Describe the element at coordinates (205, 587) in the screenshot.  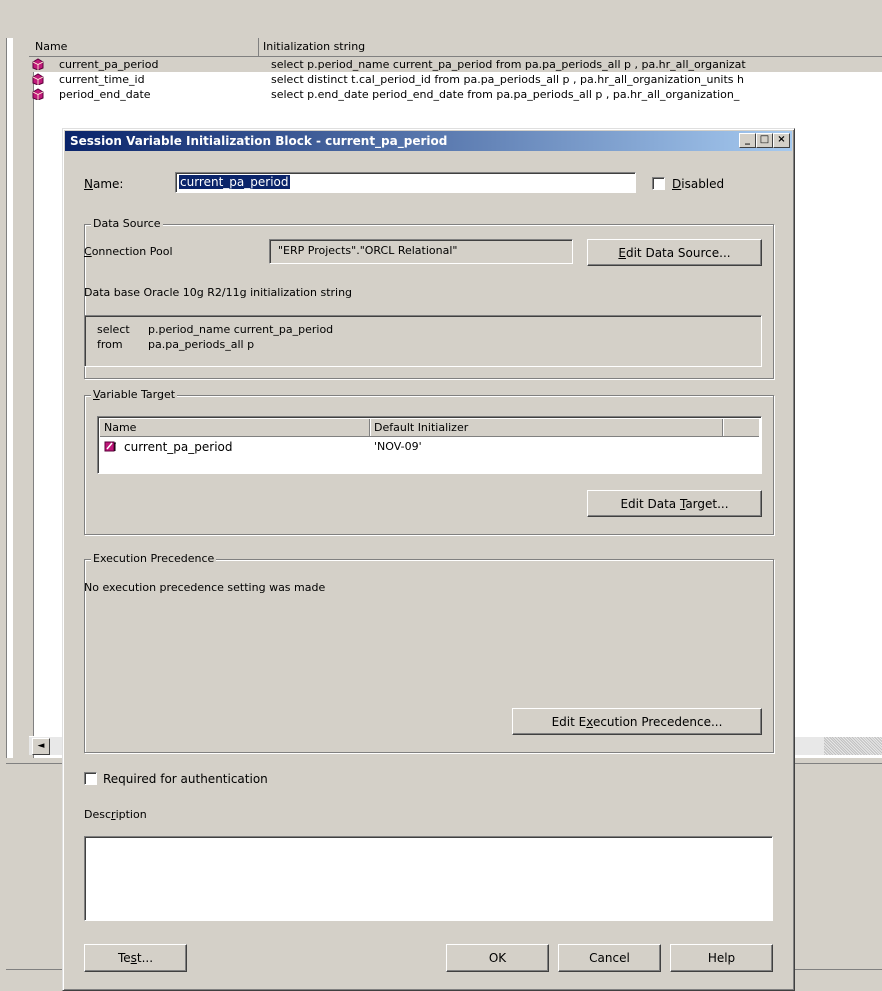
I see `execution-message: No execution precedence setting was made` at that location.